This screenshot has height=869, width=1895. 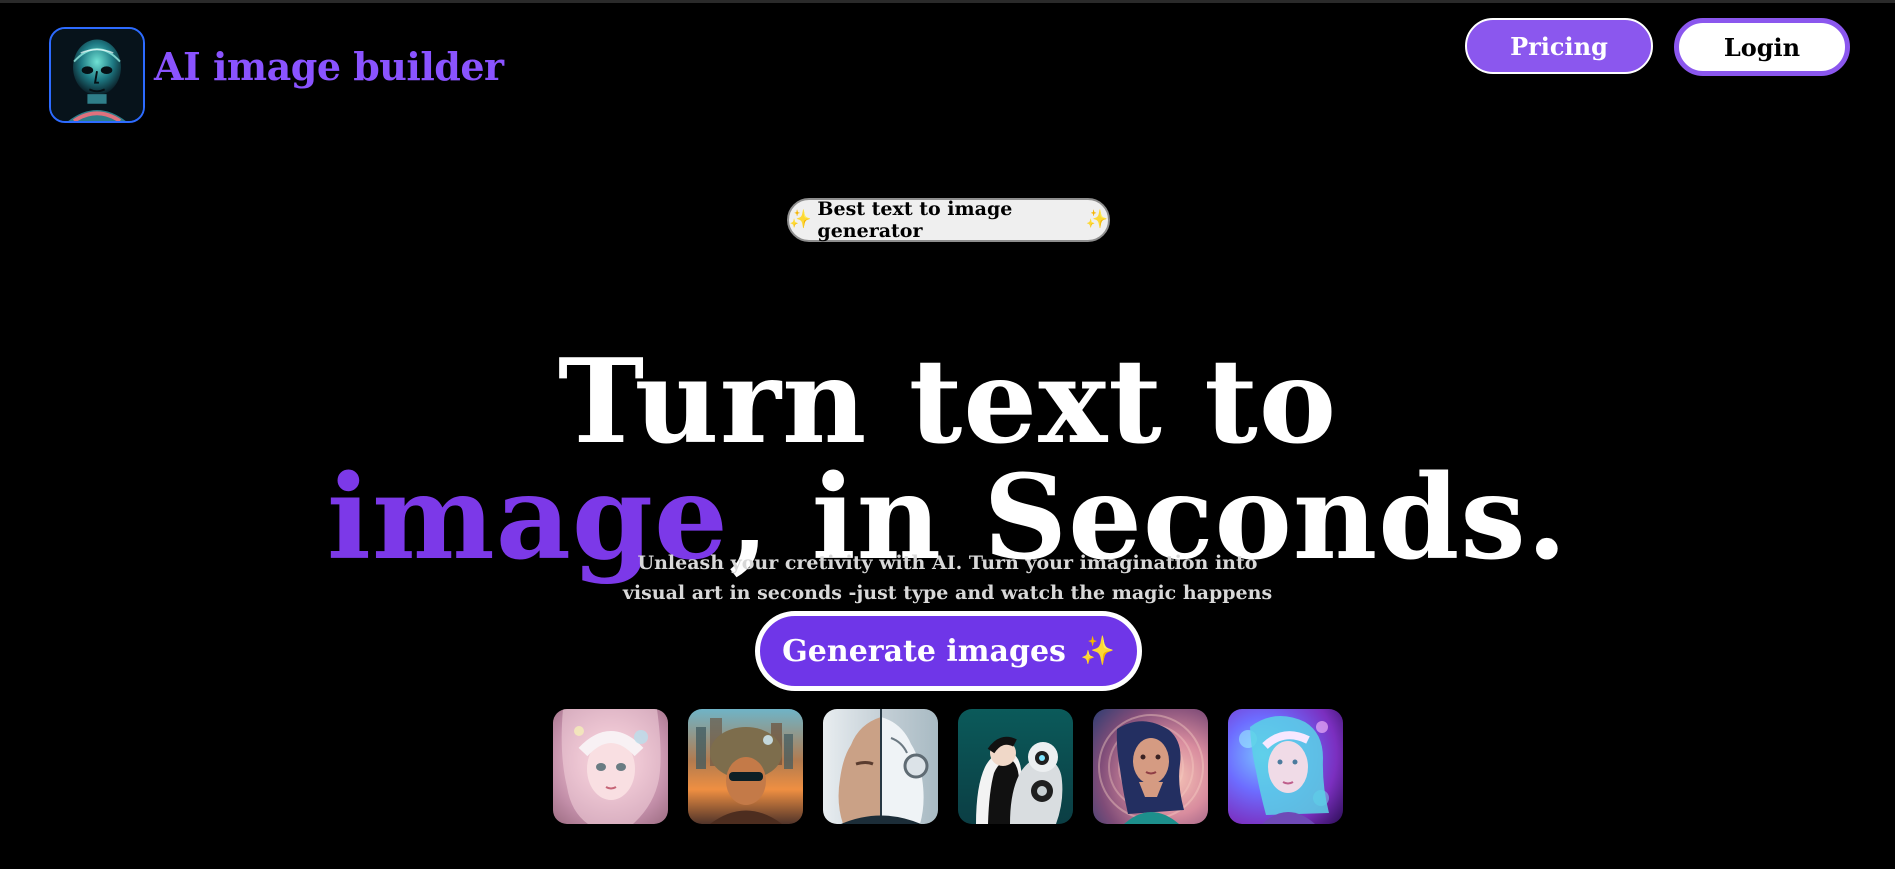 I want to click on hero-badge: ✨ Best text to image generator ✨, so click(x=948, y=220).